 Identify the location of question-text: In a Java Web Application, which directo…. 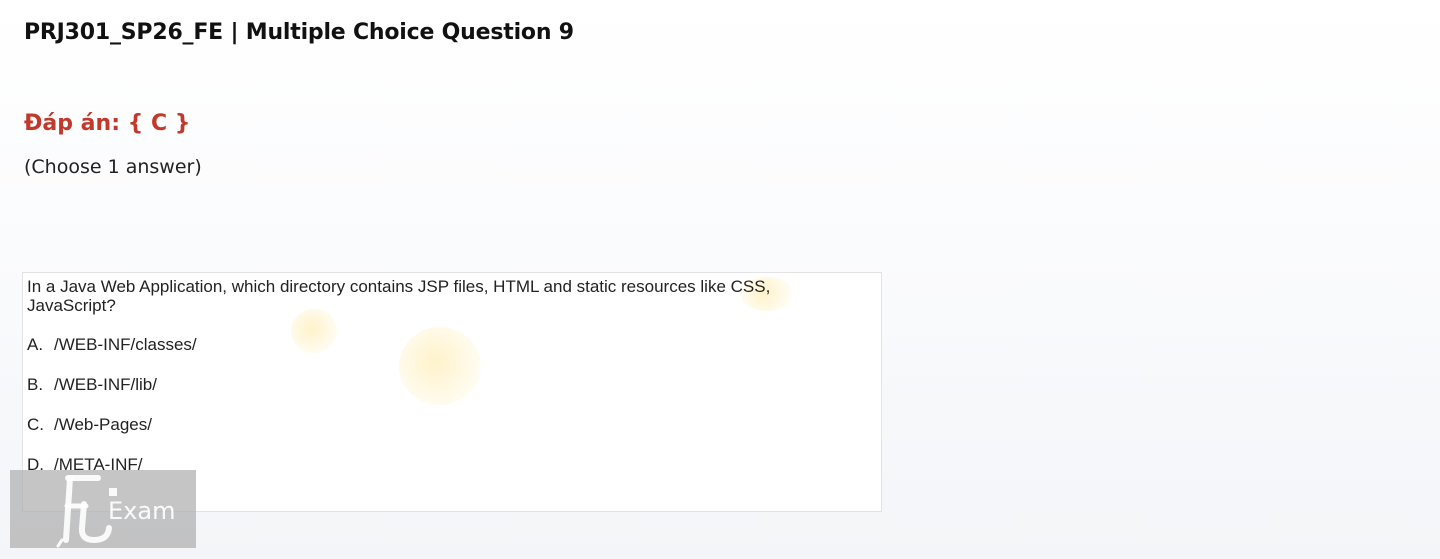
(399, 296).